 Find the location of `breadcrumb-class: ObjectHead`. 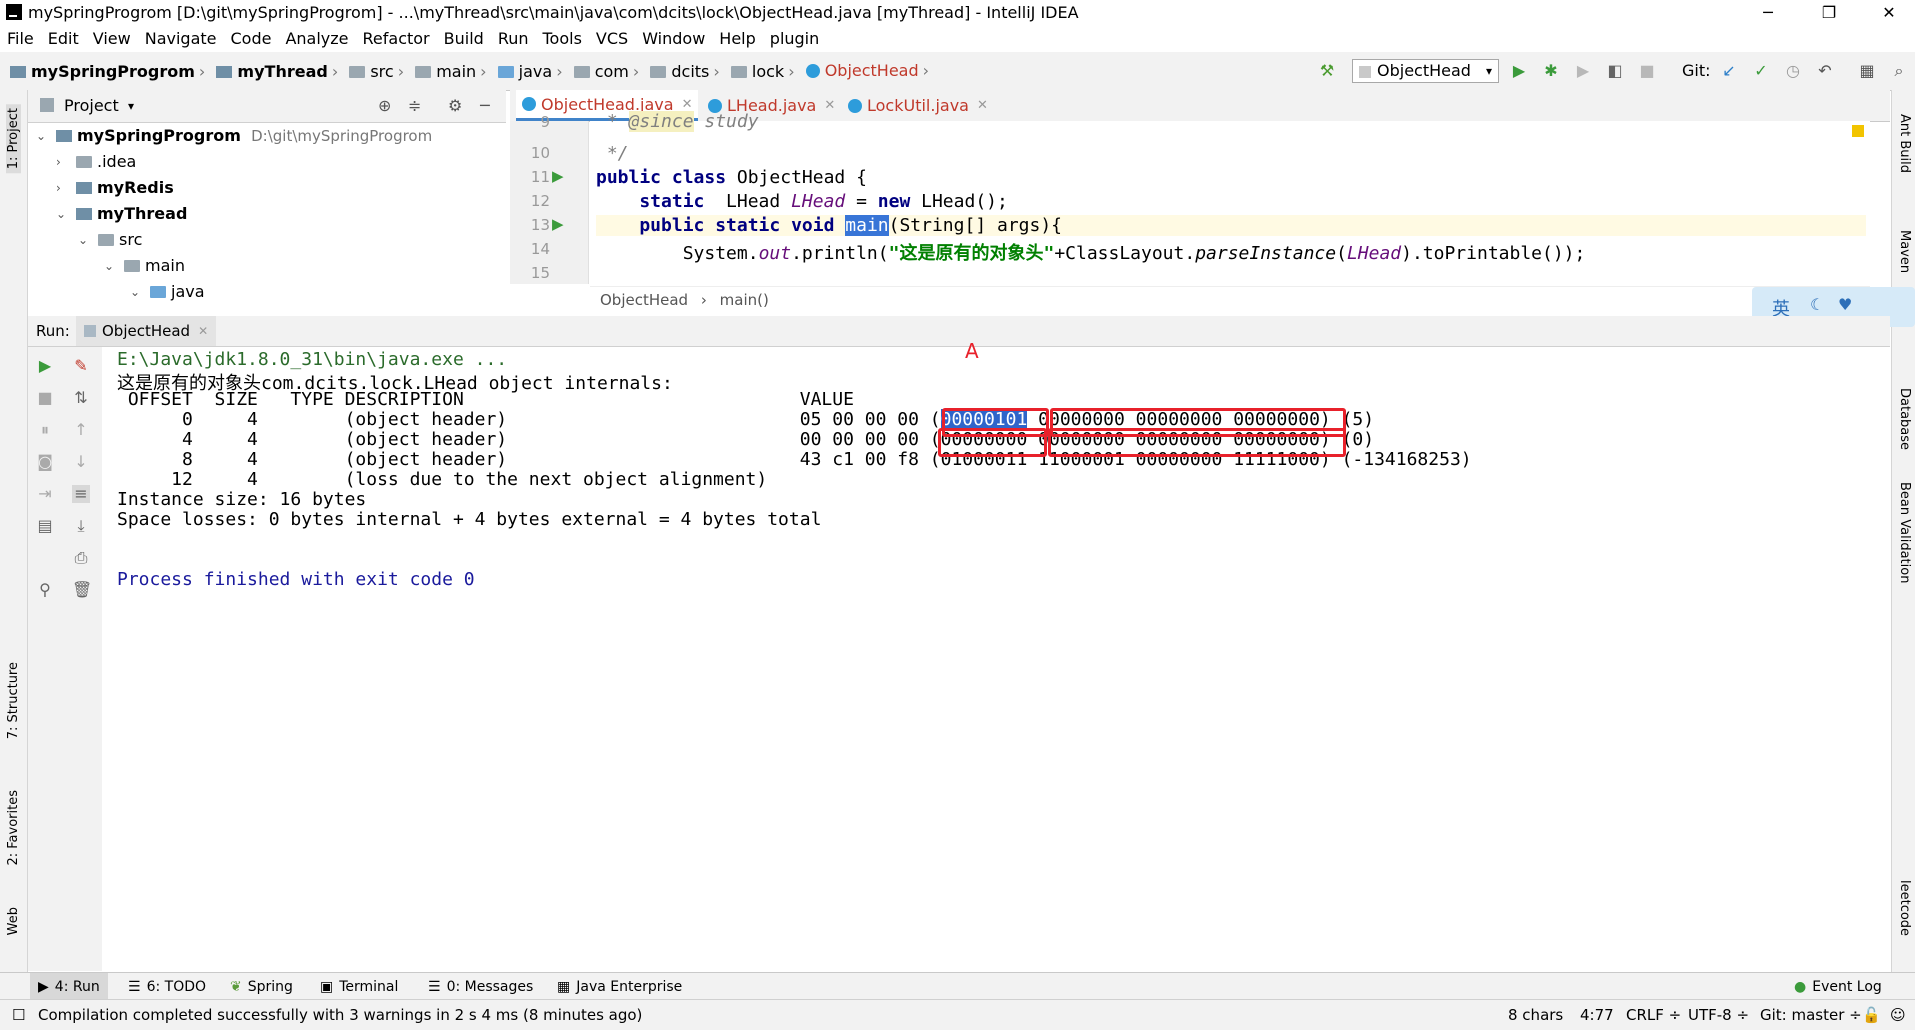

breadcrumb-class: ObjectHead is located at coordinates (644, 300).